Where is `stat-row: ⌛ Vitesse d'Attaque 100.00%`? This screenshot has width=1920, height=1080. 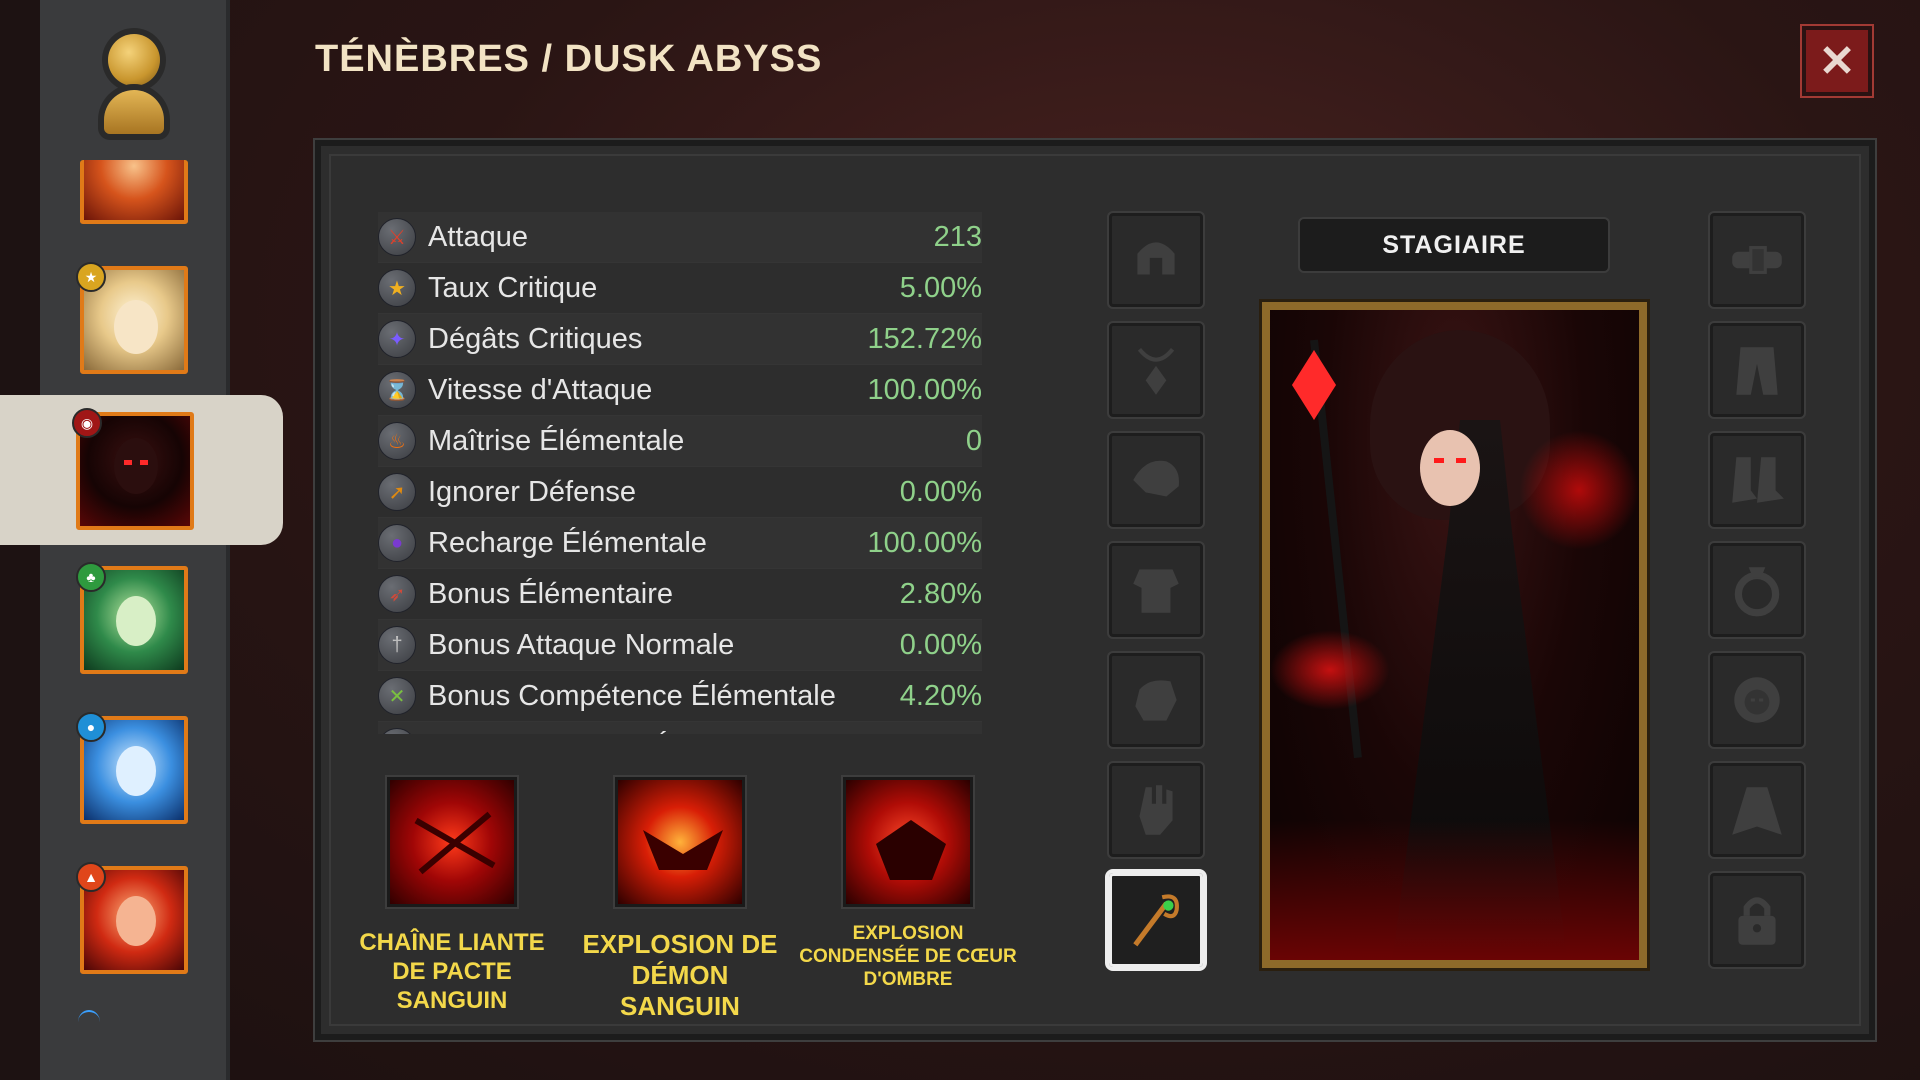 stat-row: ⌛ Vitesse d'Attaque 100.00% is located at coordinates (680, 390).